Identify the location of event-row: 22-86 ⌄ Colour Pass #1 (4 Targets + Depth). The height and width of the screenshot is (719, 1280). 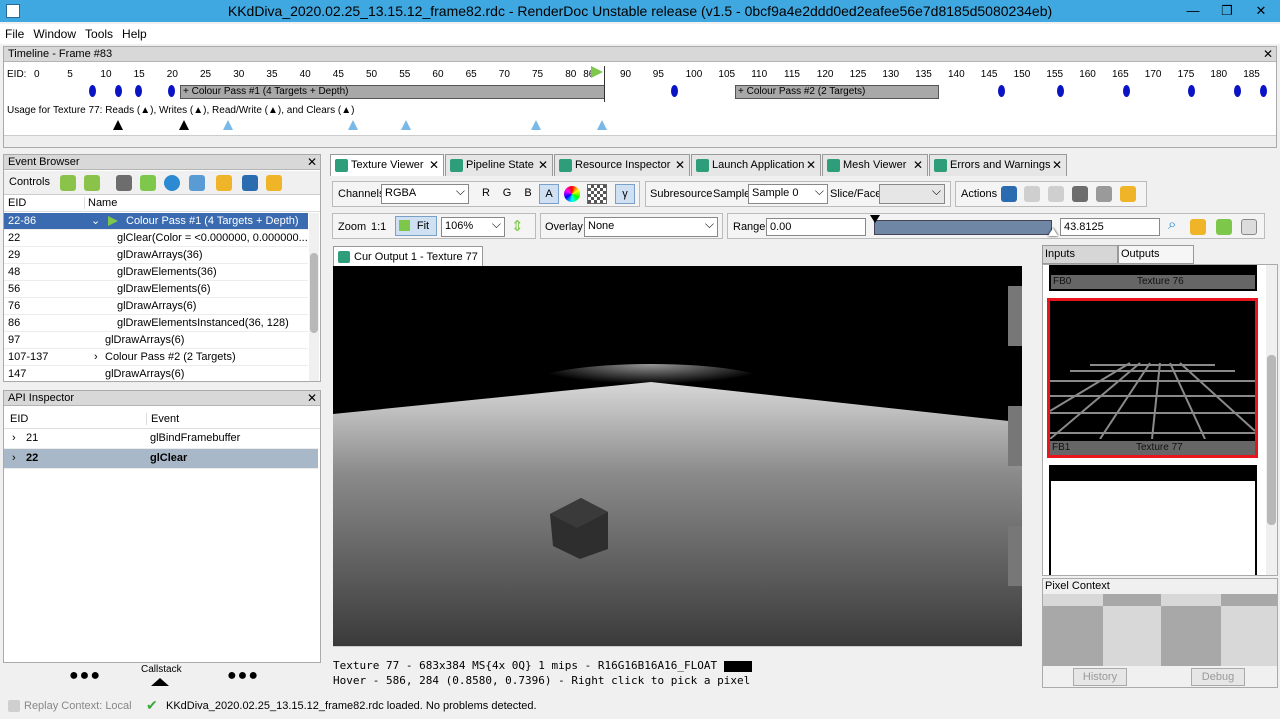
(156, 221).